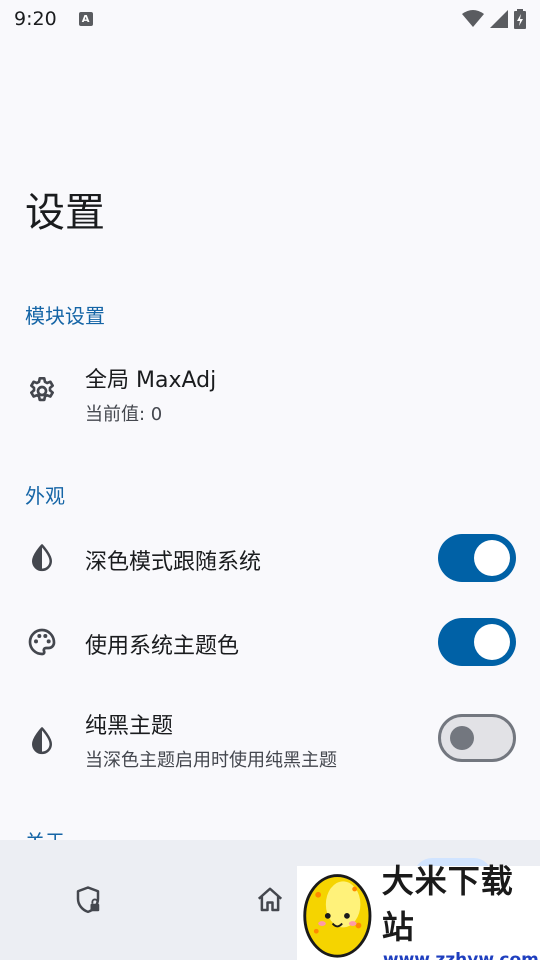 The image size is (540, 960). What do you see at coordinates (473, 18) in the screenshot?
I see `wifi-icon` at bounding box center [473, 18].